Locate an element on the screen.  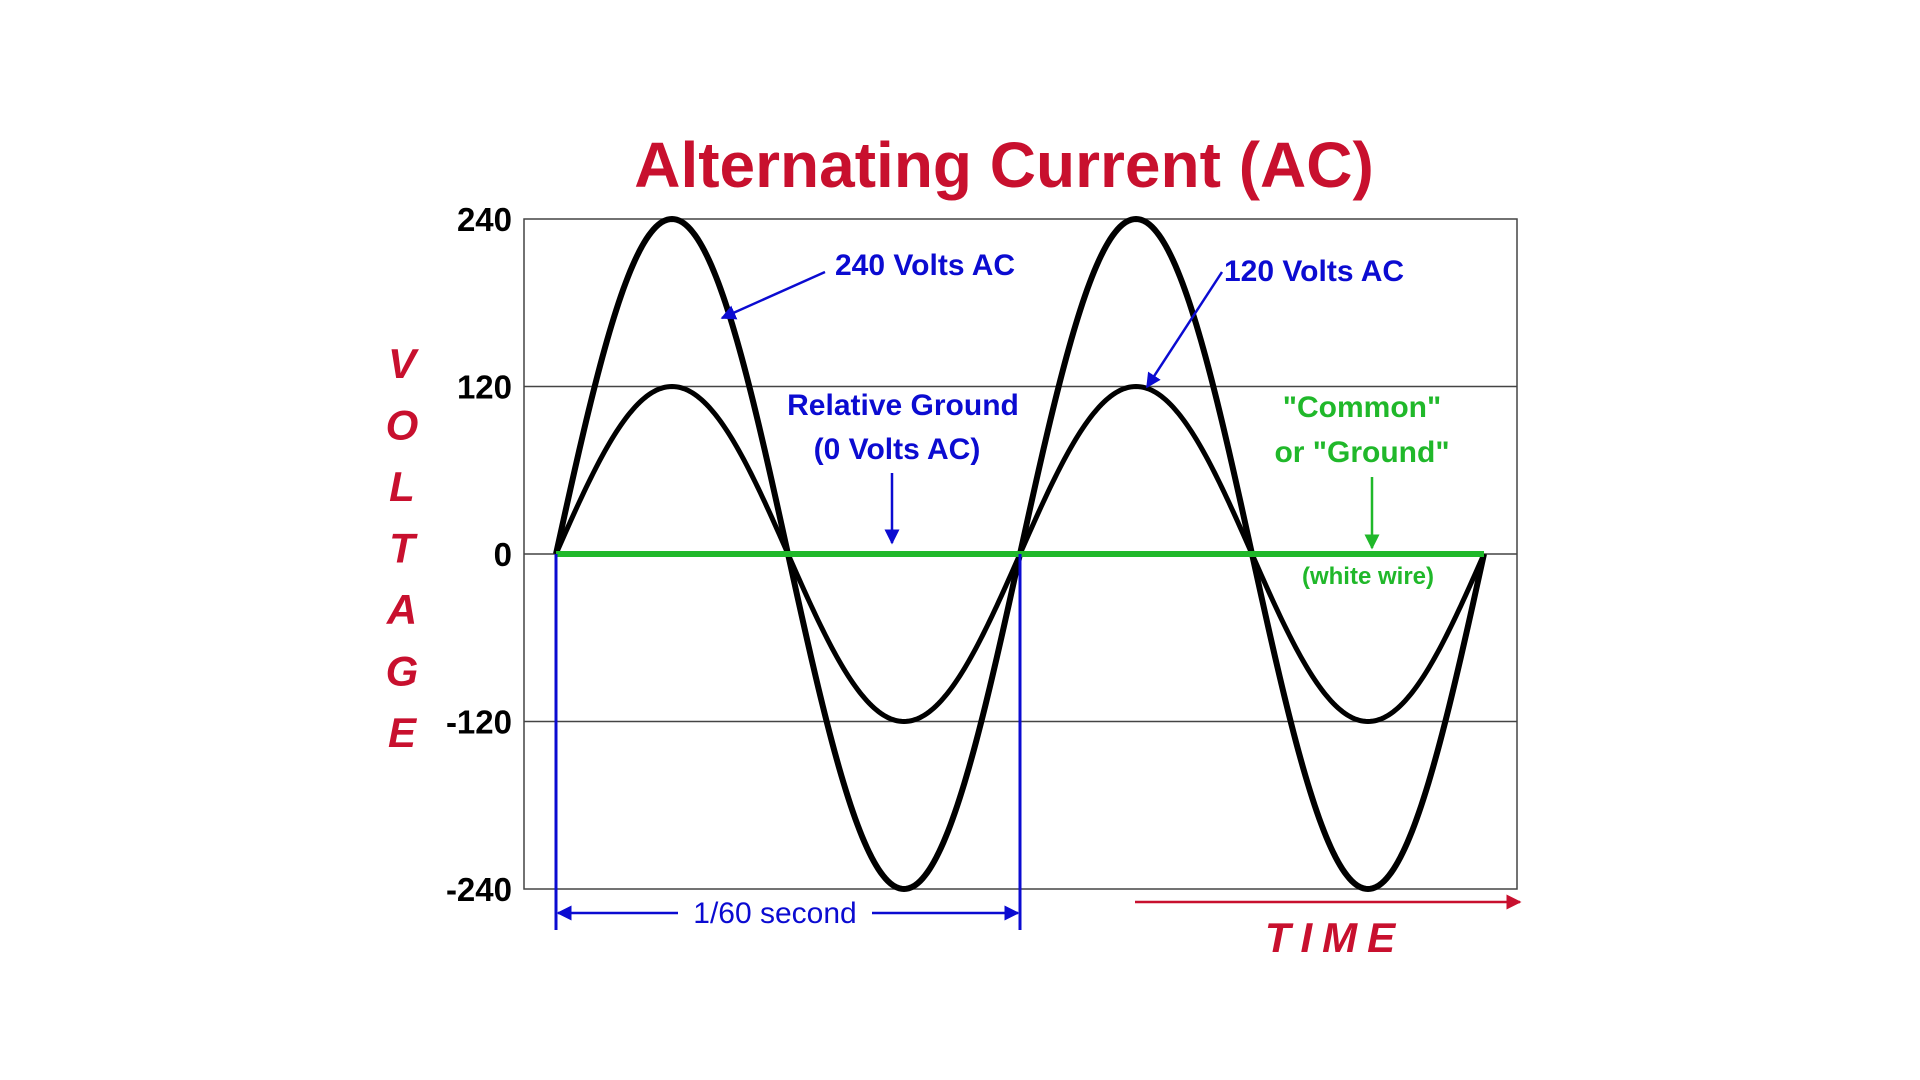
annotation-240-volts: 240 Volts AC is located at coordinates (925, 265).